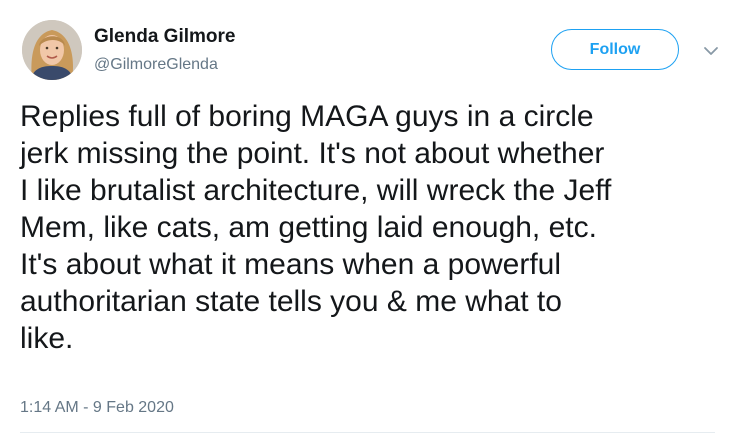 The width and height of the screenshot is (735, 434). I want to click on chevron-down-icon, so click(711, 51).